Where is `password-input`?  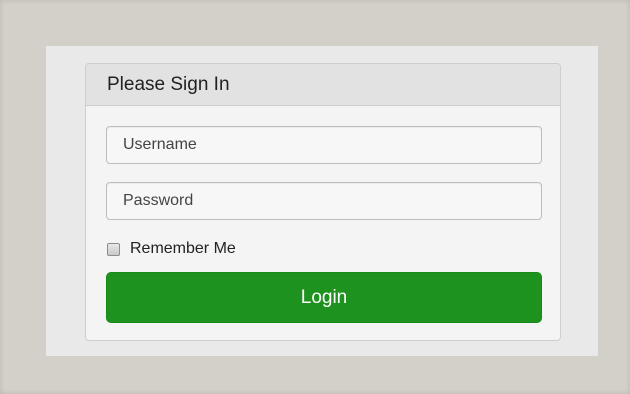
password-input is located at coordinates (324, 201).